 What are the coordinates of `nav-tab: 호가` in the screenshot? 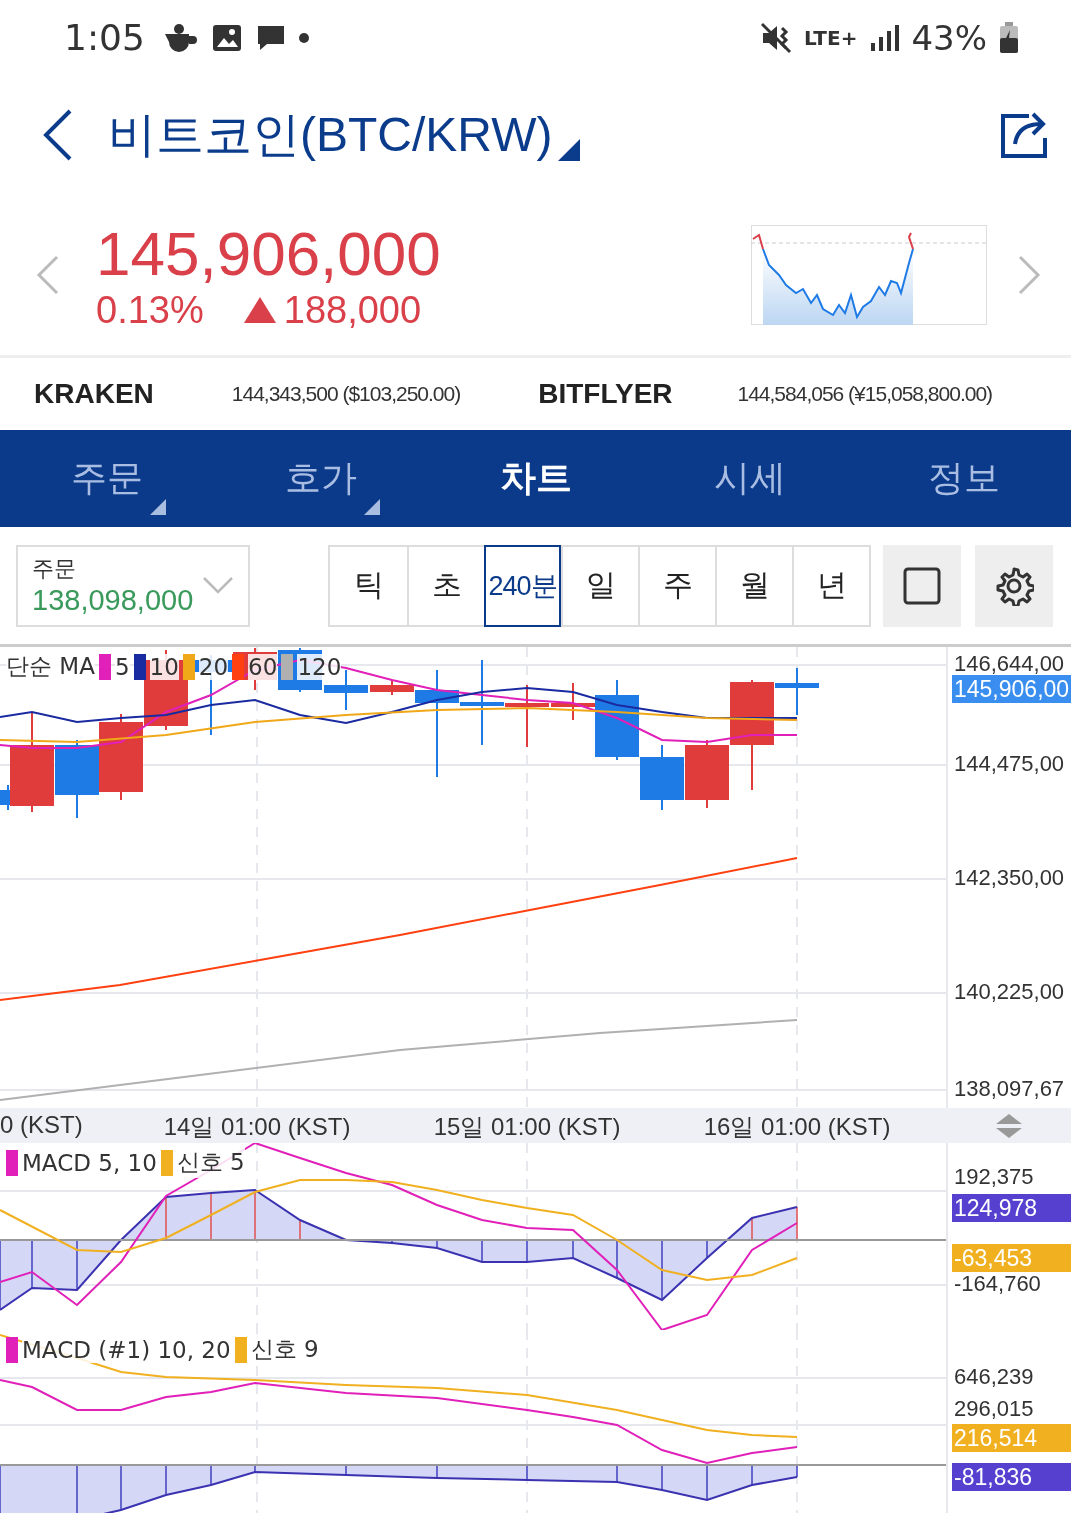 It's located at (321, 478).